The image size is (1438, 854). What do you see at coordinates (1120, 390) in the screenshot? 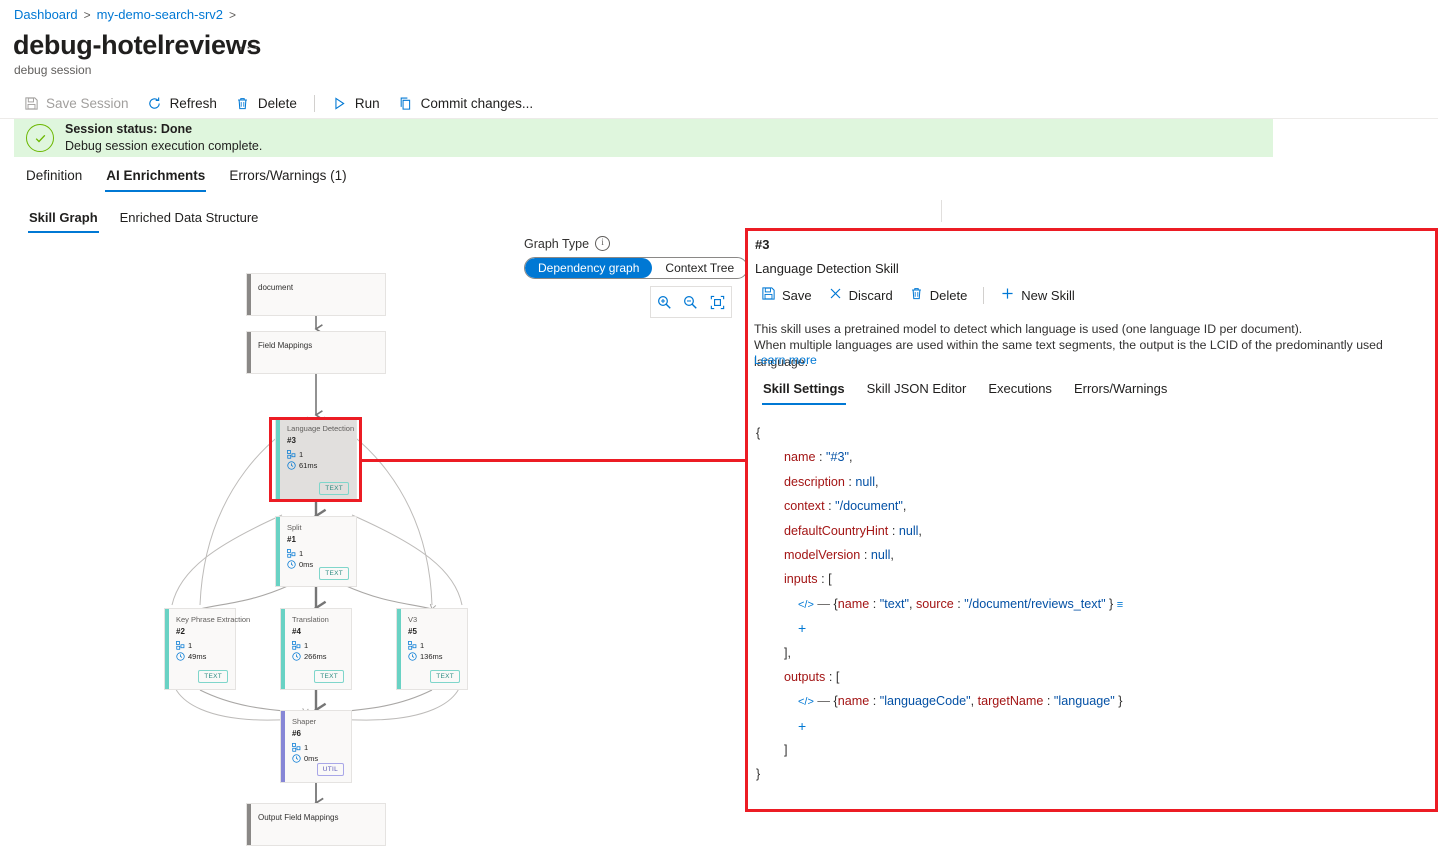
I see `tab-panel-errors-warnings: Errors/Warnings` at bounding box center [1120, 390].